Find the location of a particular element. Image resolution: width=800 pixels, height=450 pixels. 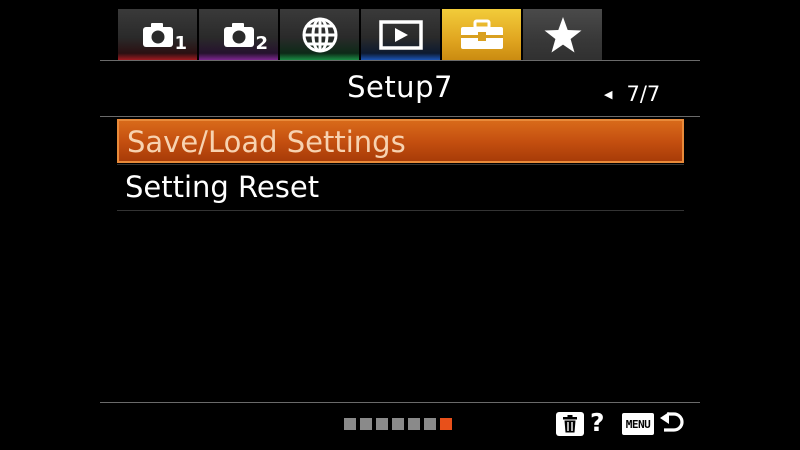

menu-button: MENU is located at coordinates (638, 424).